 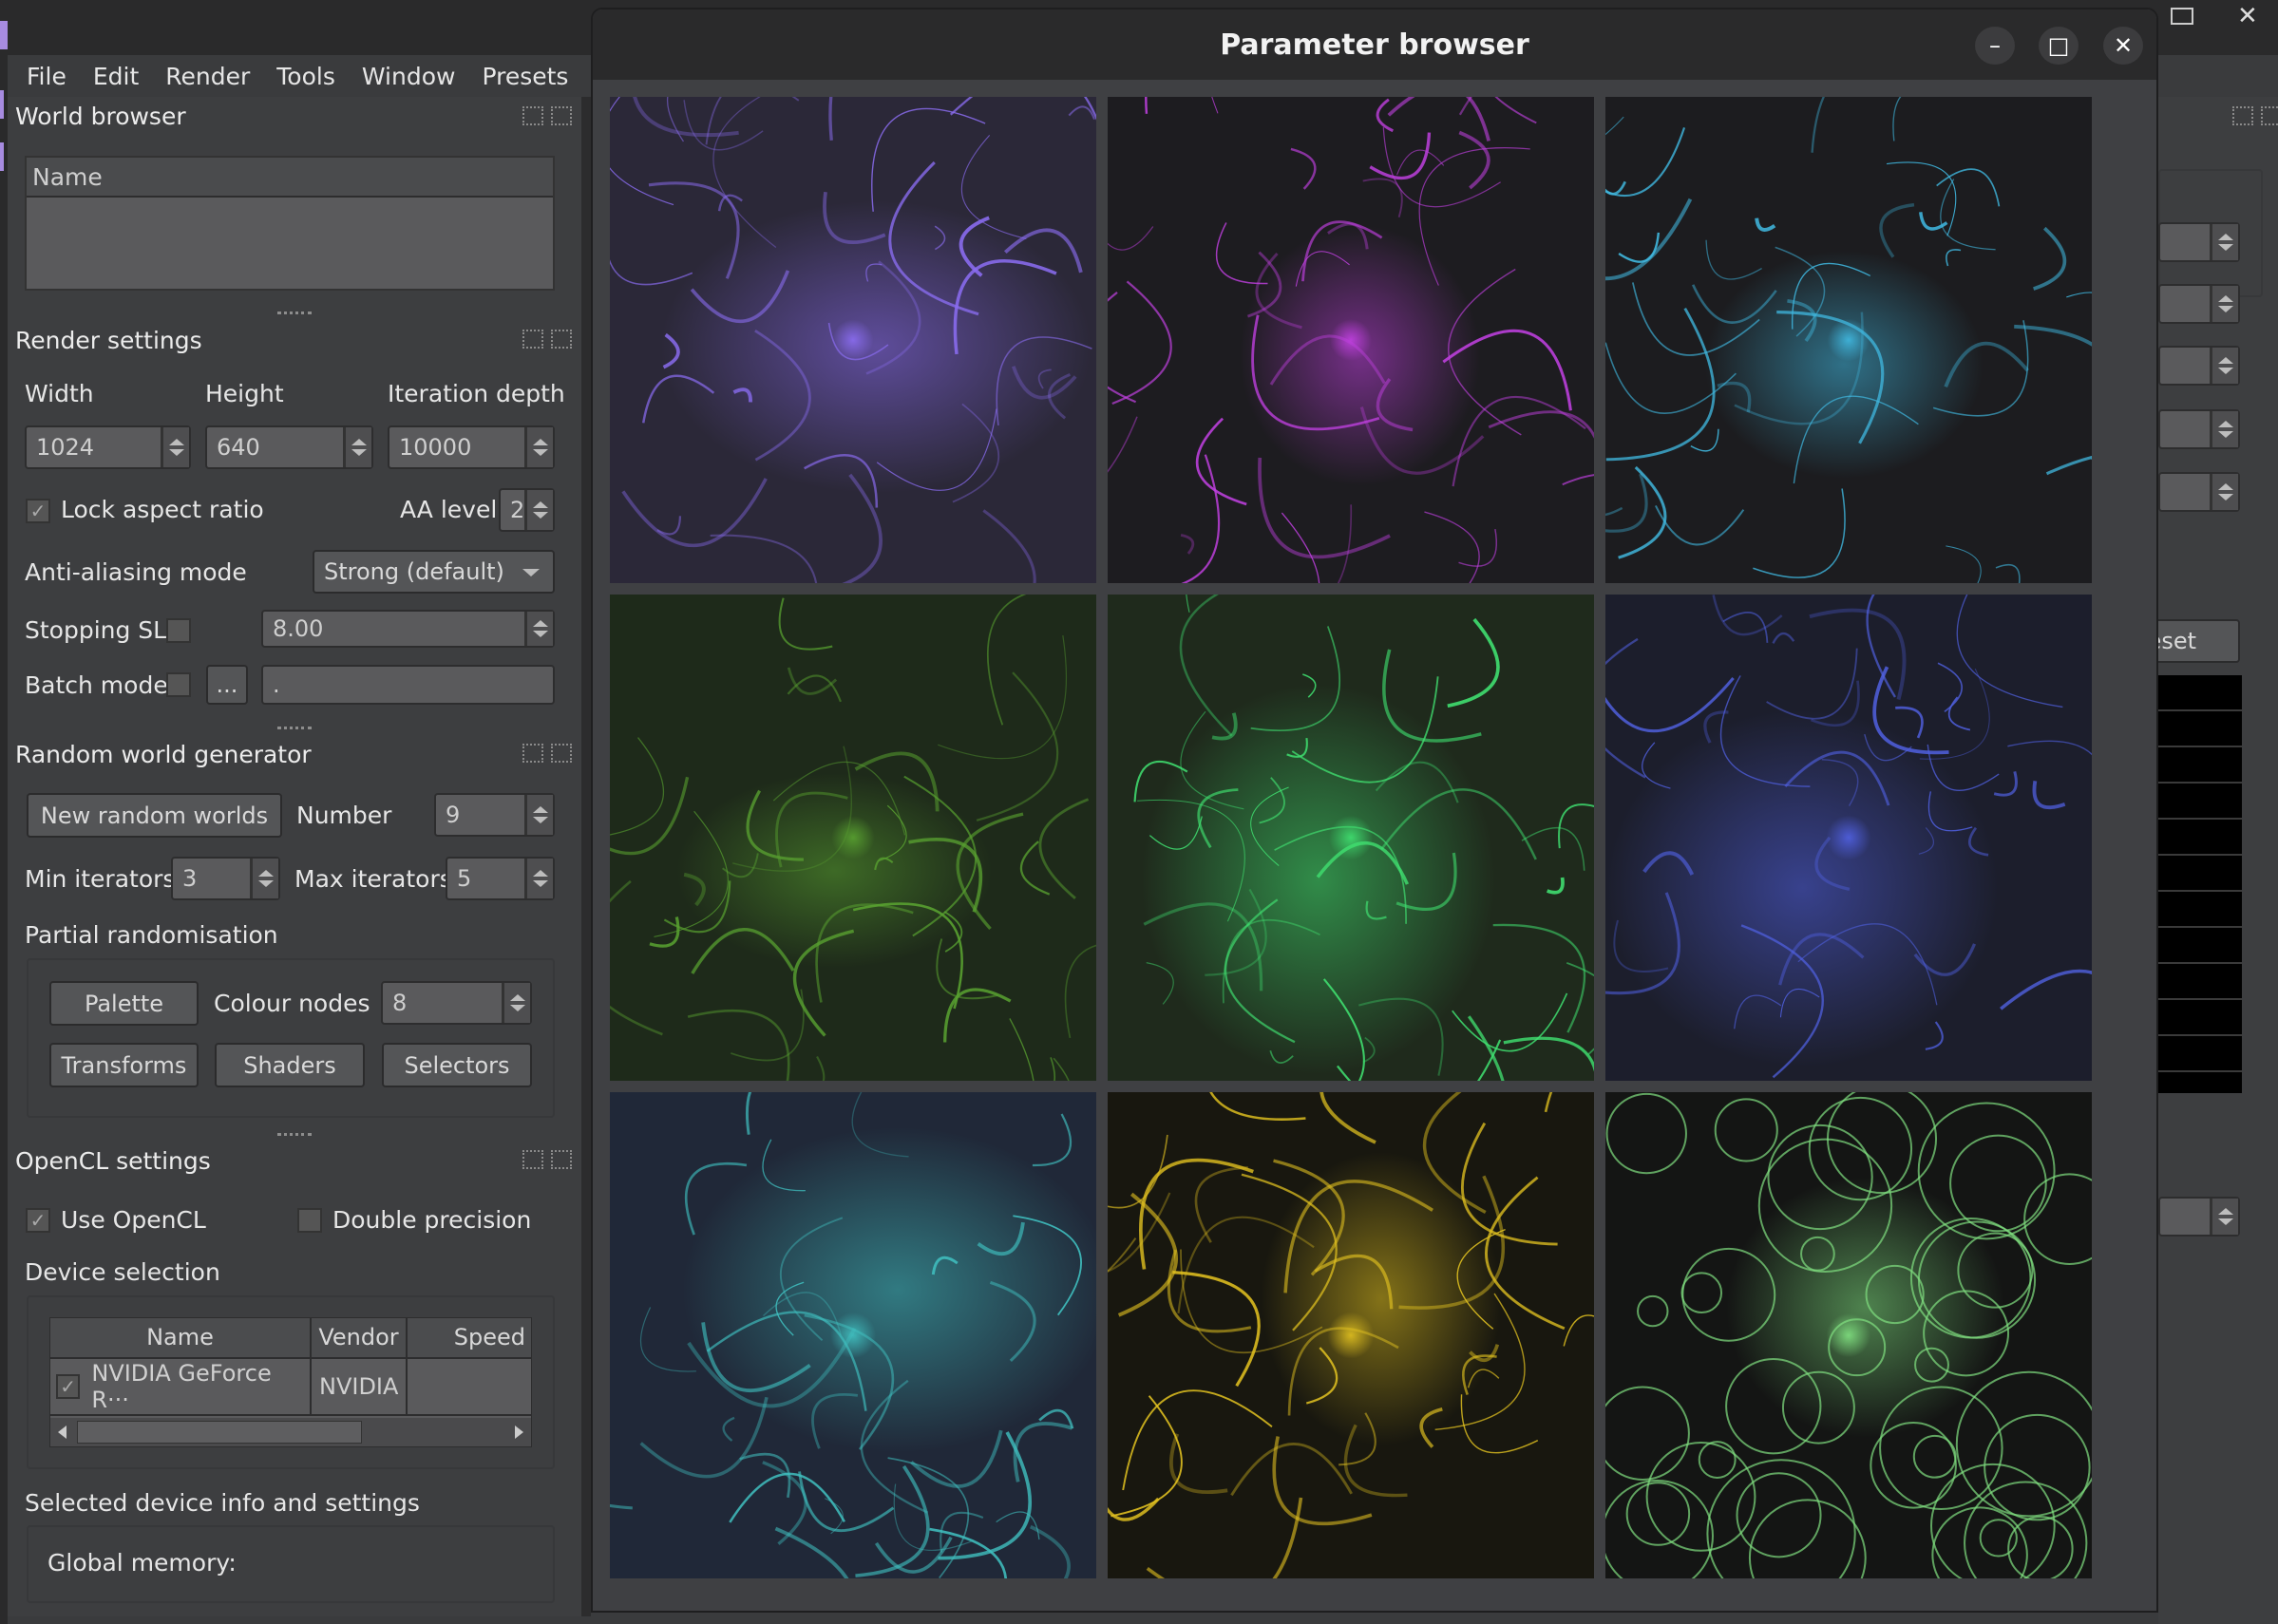 I want to click on max-iterators-spinbox: 5, so click(x=500, y=878).